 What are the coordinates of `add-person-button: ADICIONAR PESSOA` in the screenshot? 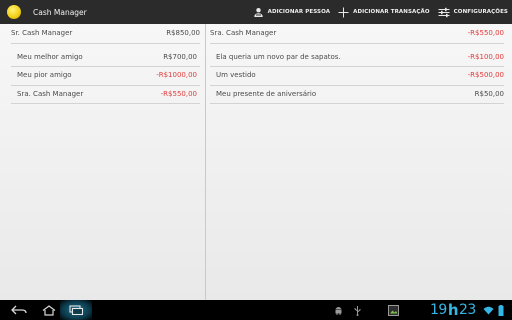 It's located at (291, 12).